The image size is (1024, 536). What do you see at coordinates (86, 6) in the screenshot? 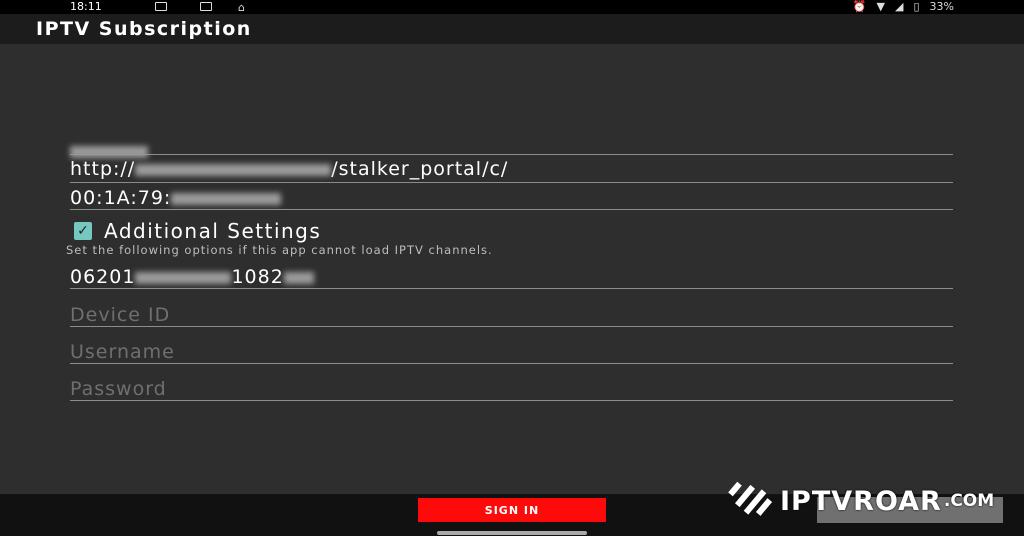
I see `clock: 18:11` at bounding box center [86, 6].